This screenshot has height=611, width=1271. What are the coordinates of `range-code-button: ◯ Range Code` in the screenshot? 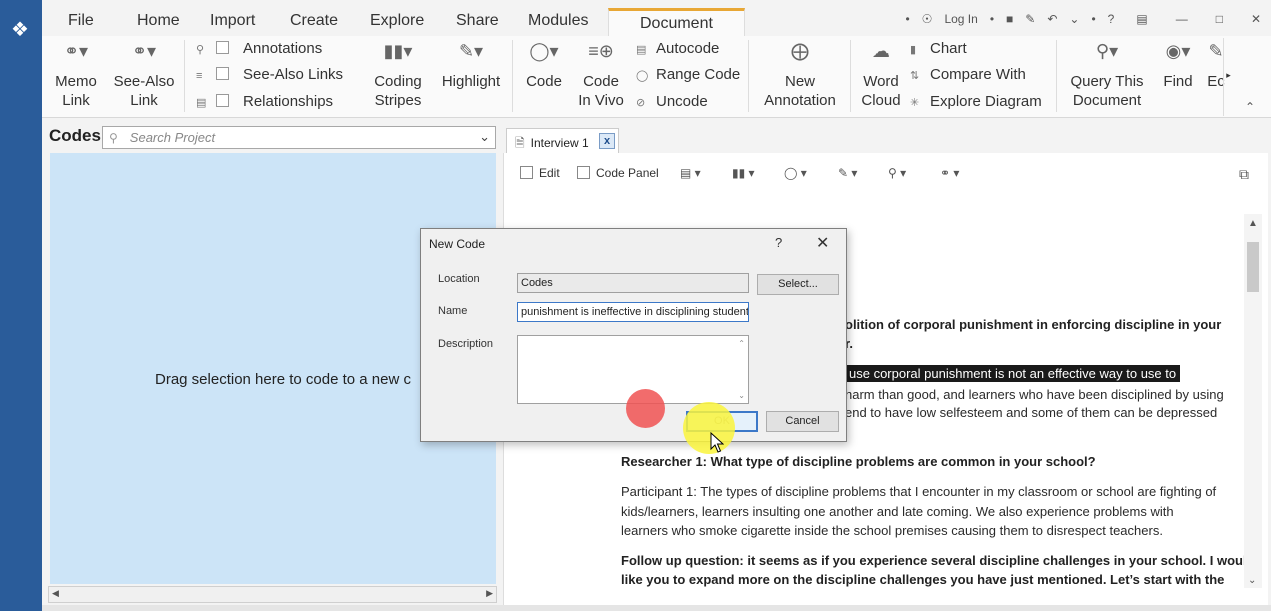 It's located at (688, 74).